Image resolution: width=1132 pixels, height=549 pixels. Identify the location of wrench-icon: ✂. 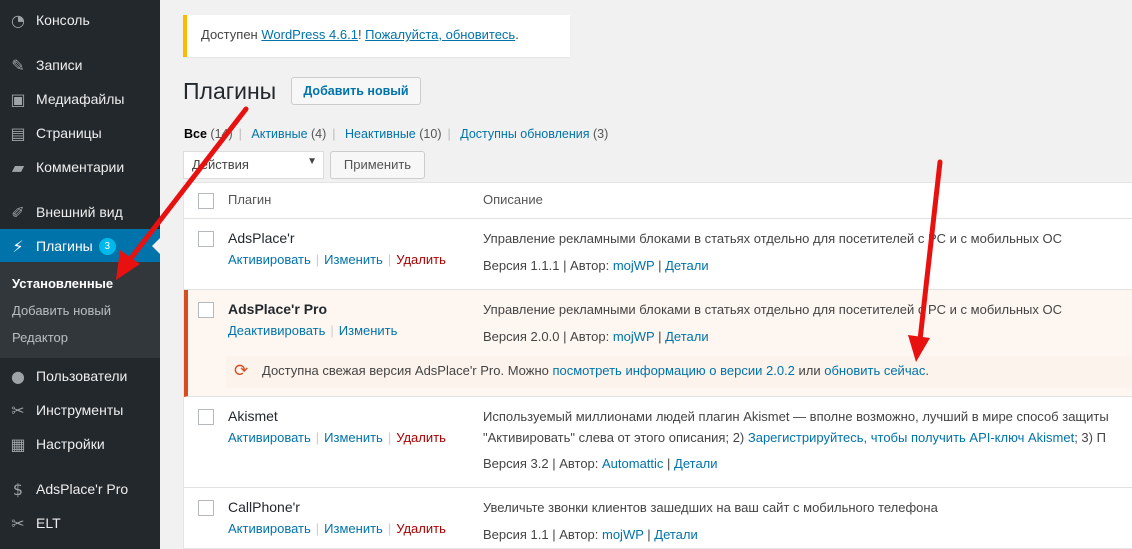
(18, 410).